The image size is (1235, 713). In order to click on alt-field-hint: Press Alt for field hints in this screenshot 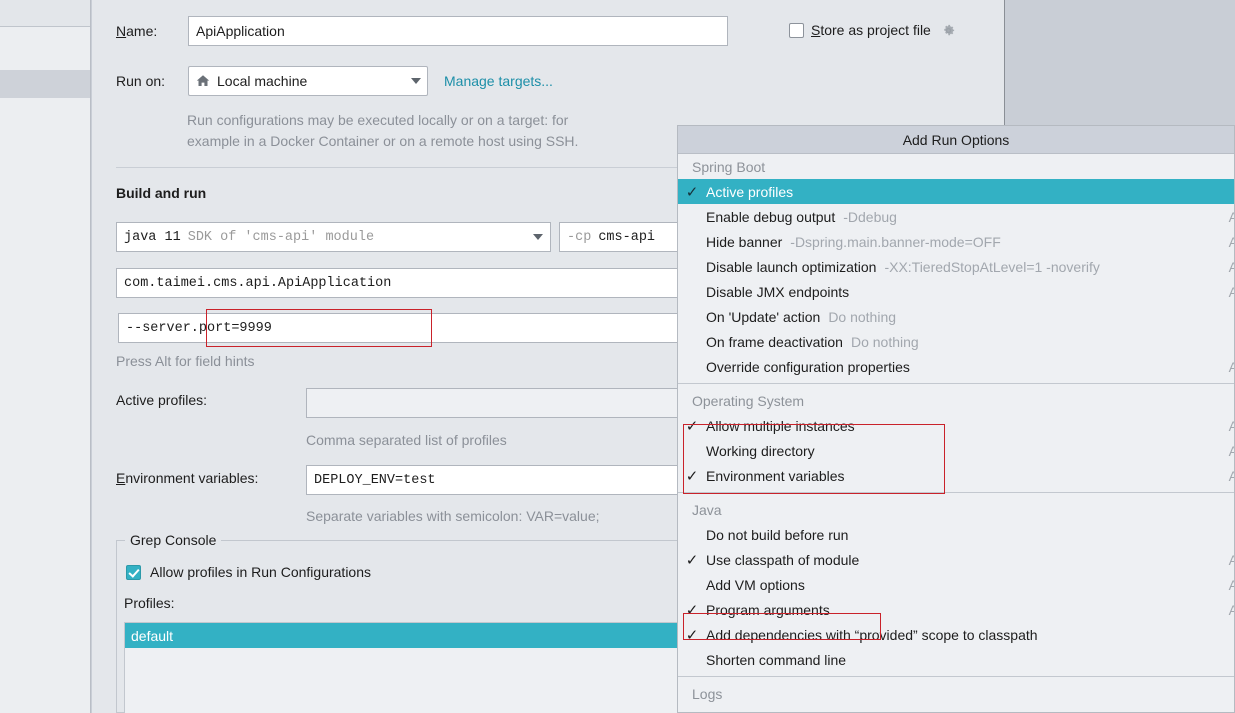, I will do `click(185, 361)`.